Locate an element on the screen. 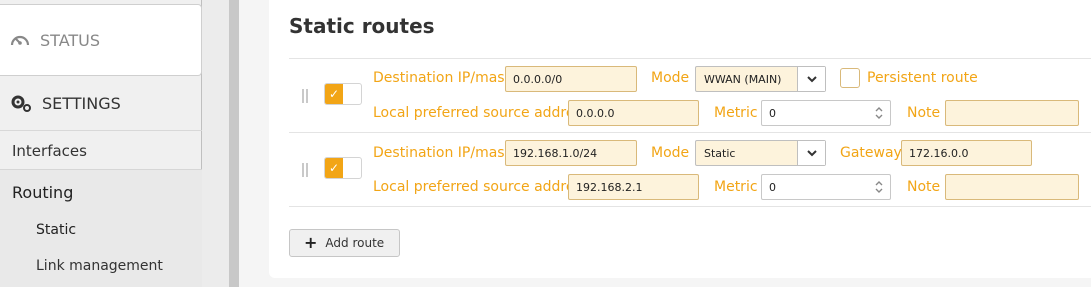 Image resolution: width=1091 pixels, height=287 pixels. source-address-input: 192.168.2.1 is located at coordinates (633, 187).